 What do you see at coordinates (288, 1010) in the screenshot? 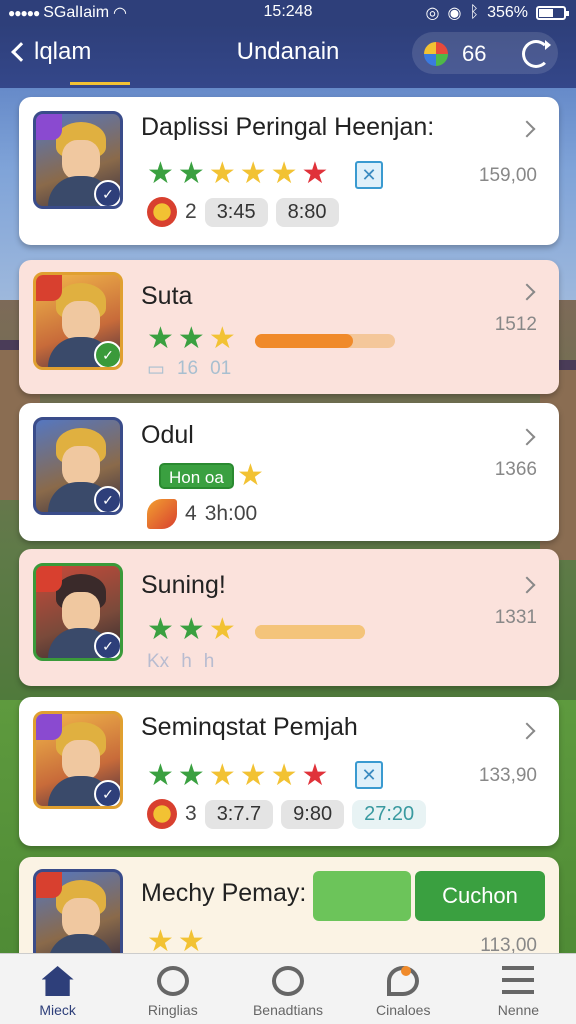
I see `tab-label: Benadtians` at bounding box center [288, 1010].